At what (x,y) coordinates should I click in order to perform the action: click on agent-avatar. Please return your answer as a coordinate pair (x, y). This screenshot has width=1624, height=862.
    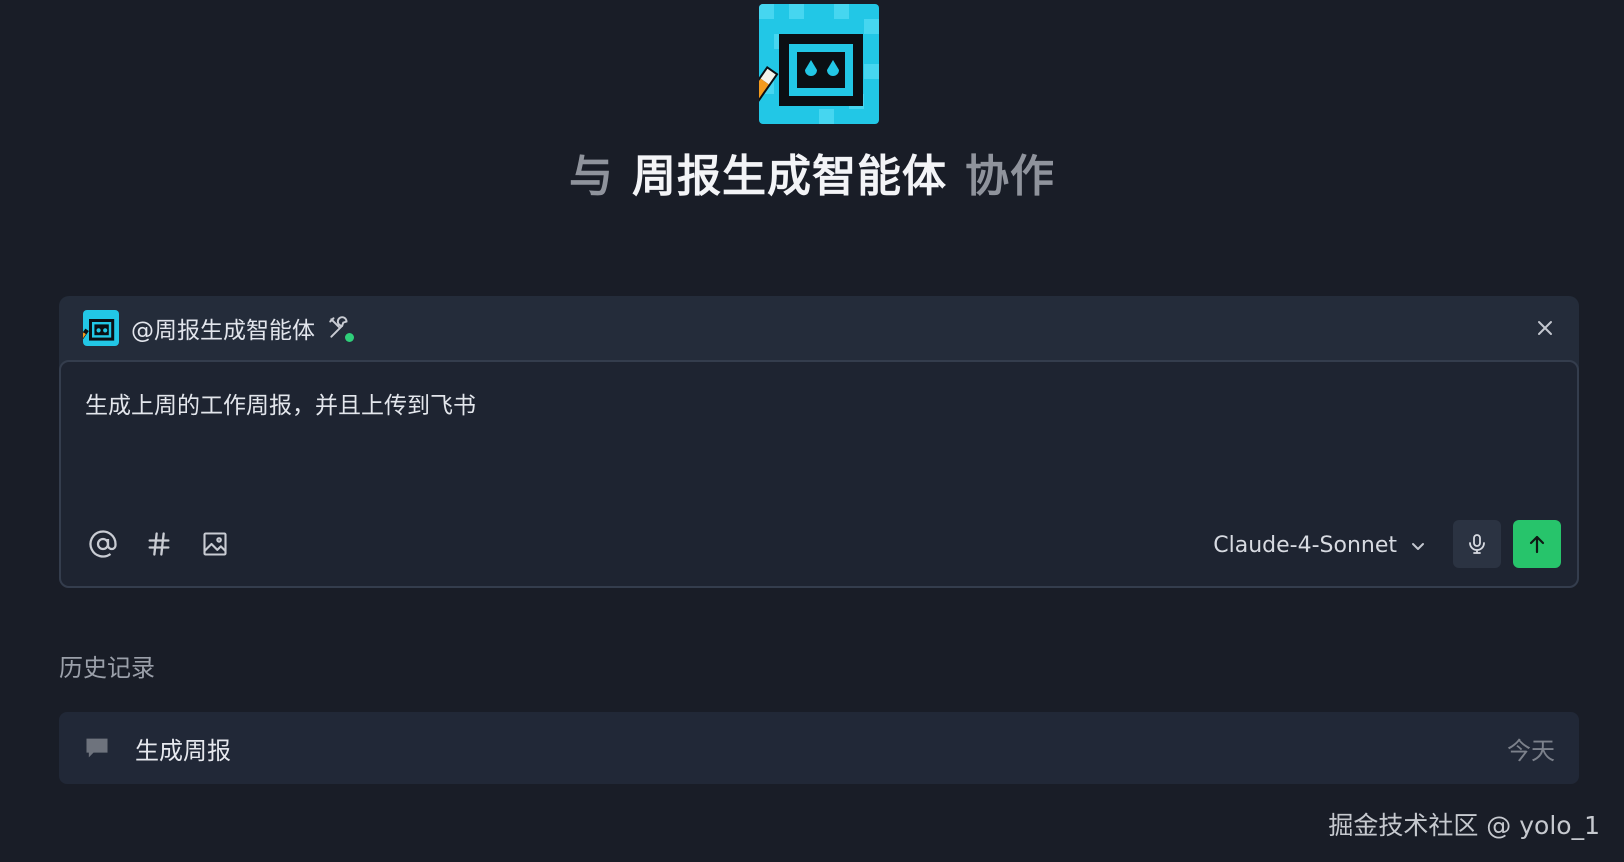
    Looking at the image, I should click on (101, 328).